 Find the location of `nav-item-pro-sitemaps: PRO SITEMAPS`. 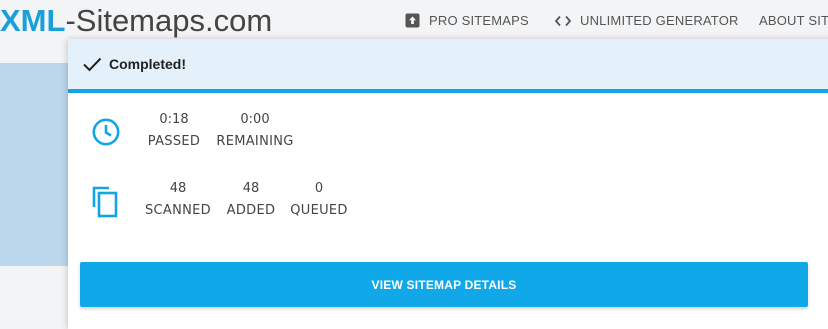

nav-item-pro-sitemaps: PRO SITEMAPS is located at coordinates (467, 20).